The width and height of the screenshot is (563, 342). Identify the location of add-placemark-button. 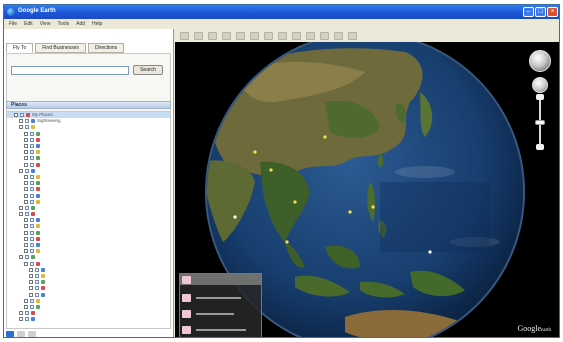
(198, 35).